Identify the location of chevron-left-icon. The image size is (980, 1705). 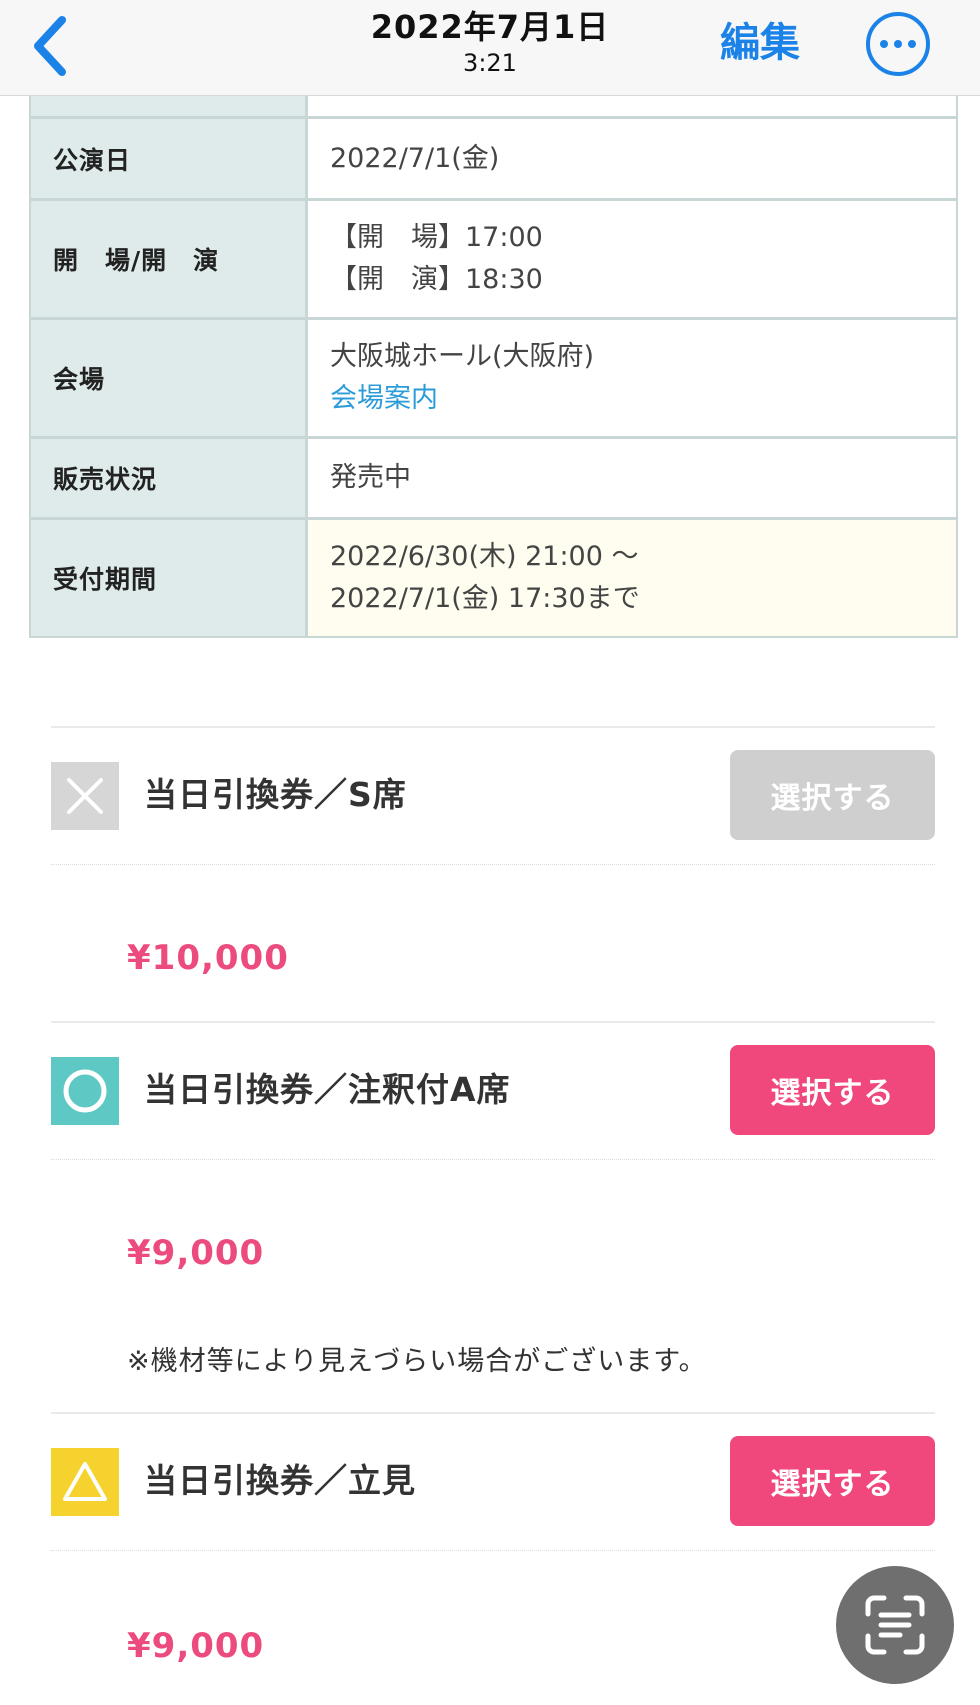
(50, 46).